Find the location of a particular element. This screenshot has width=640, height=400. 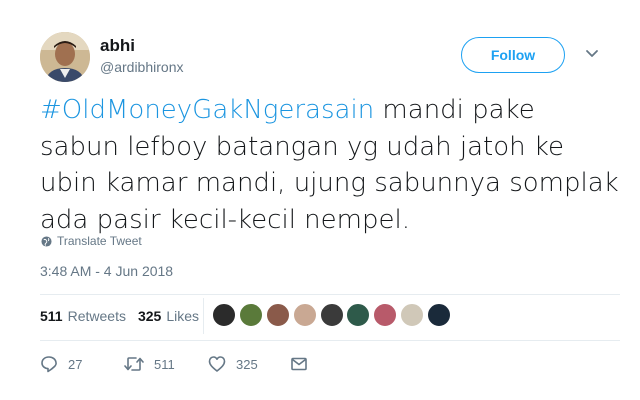

action-bar: 27 511 325 is located at coordinates (174, 364).